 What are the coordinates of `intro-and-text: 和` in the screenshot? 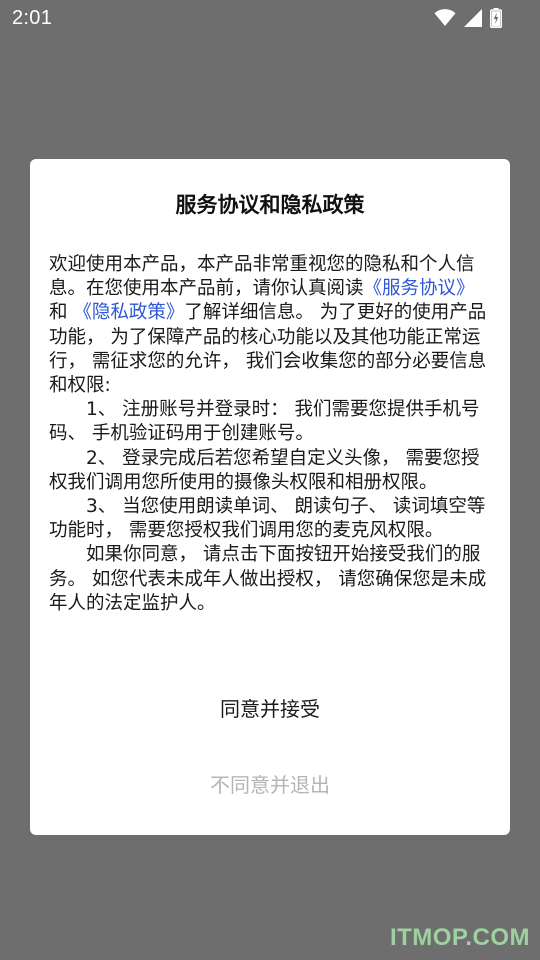 It's located at (61, 313).